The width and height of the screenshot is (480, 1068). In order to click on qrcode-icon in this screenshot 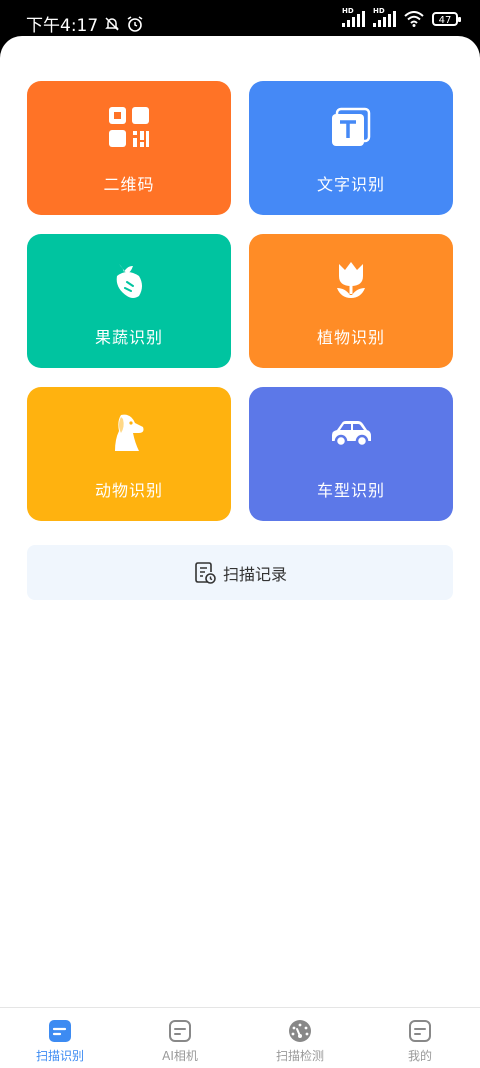, I will do `click(129, 127)`.